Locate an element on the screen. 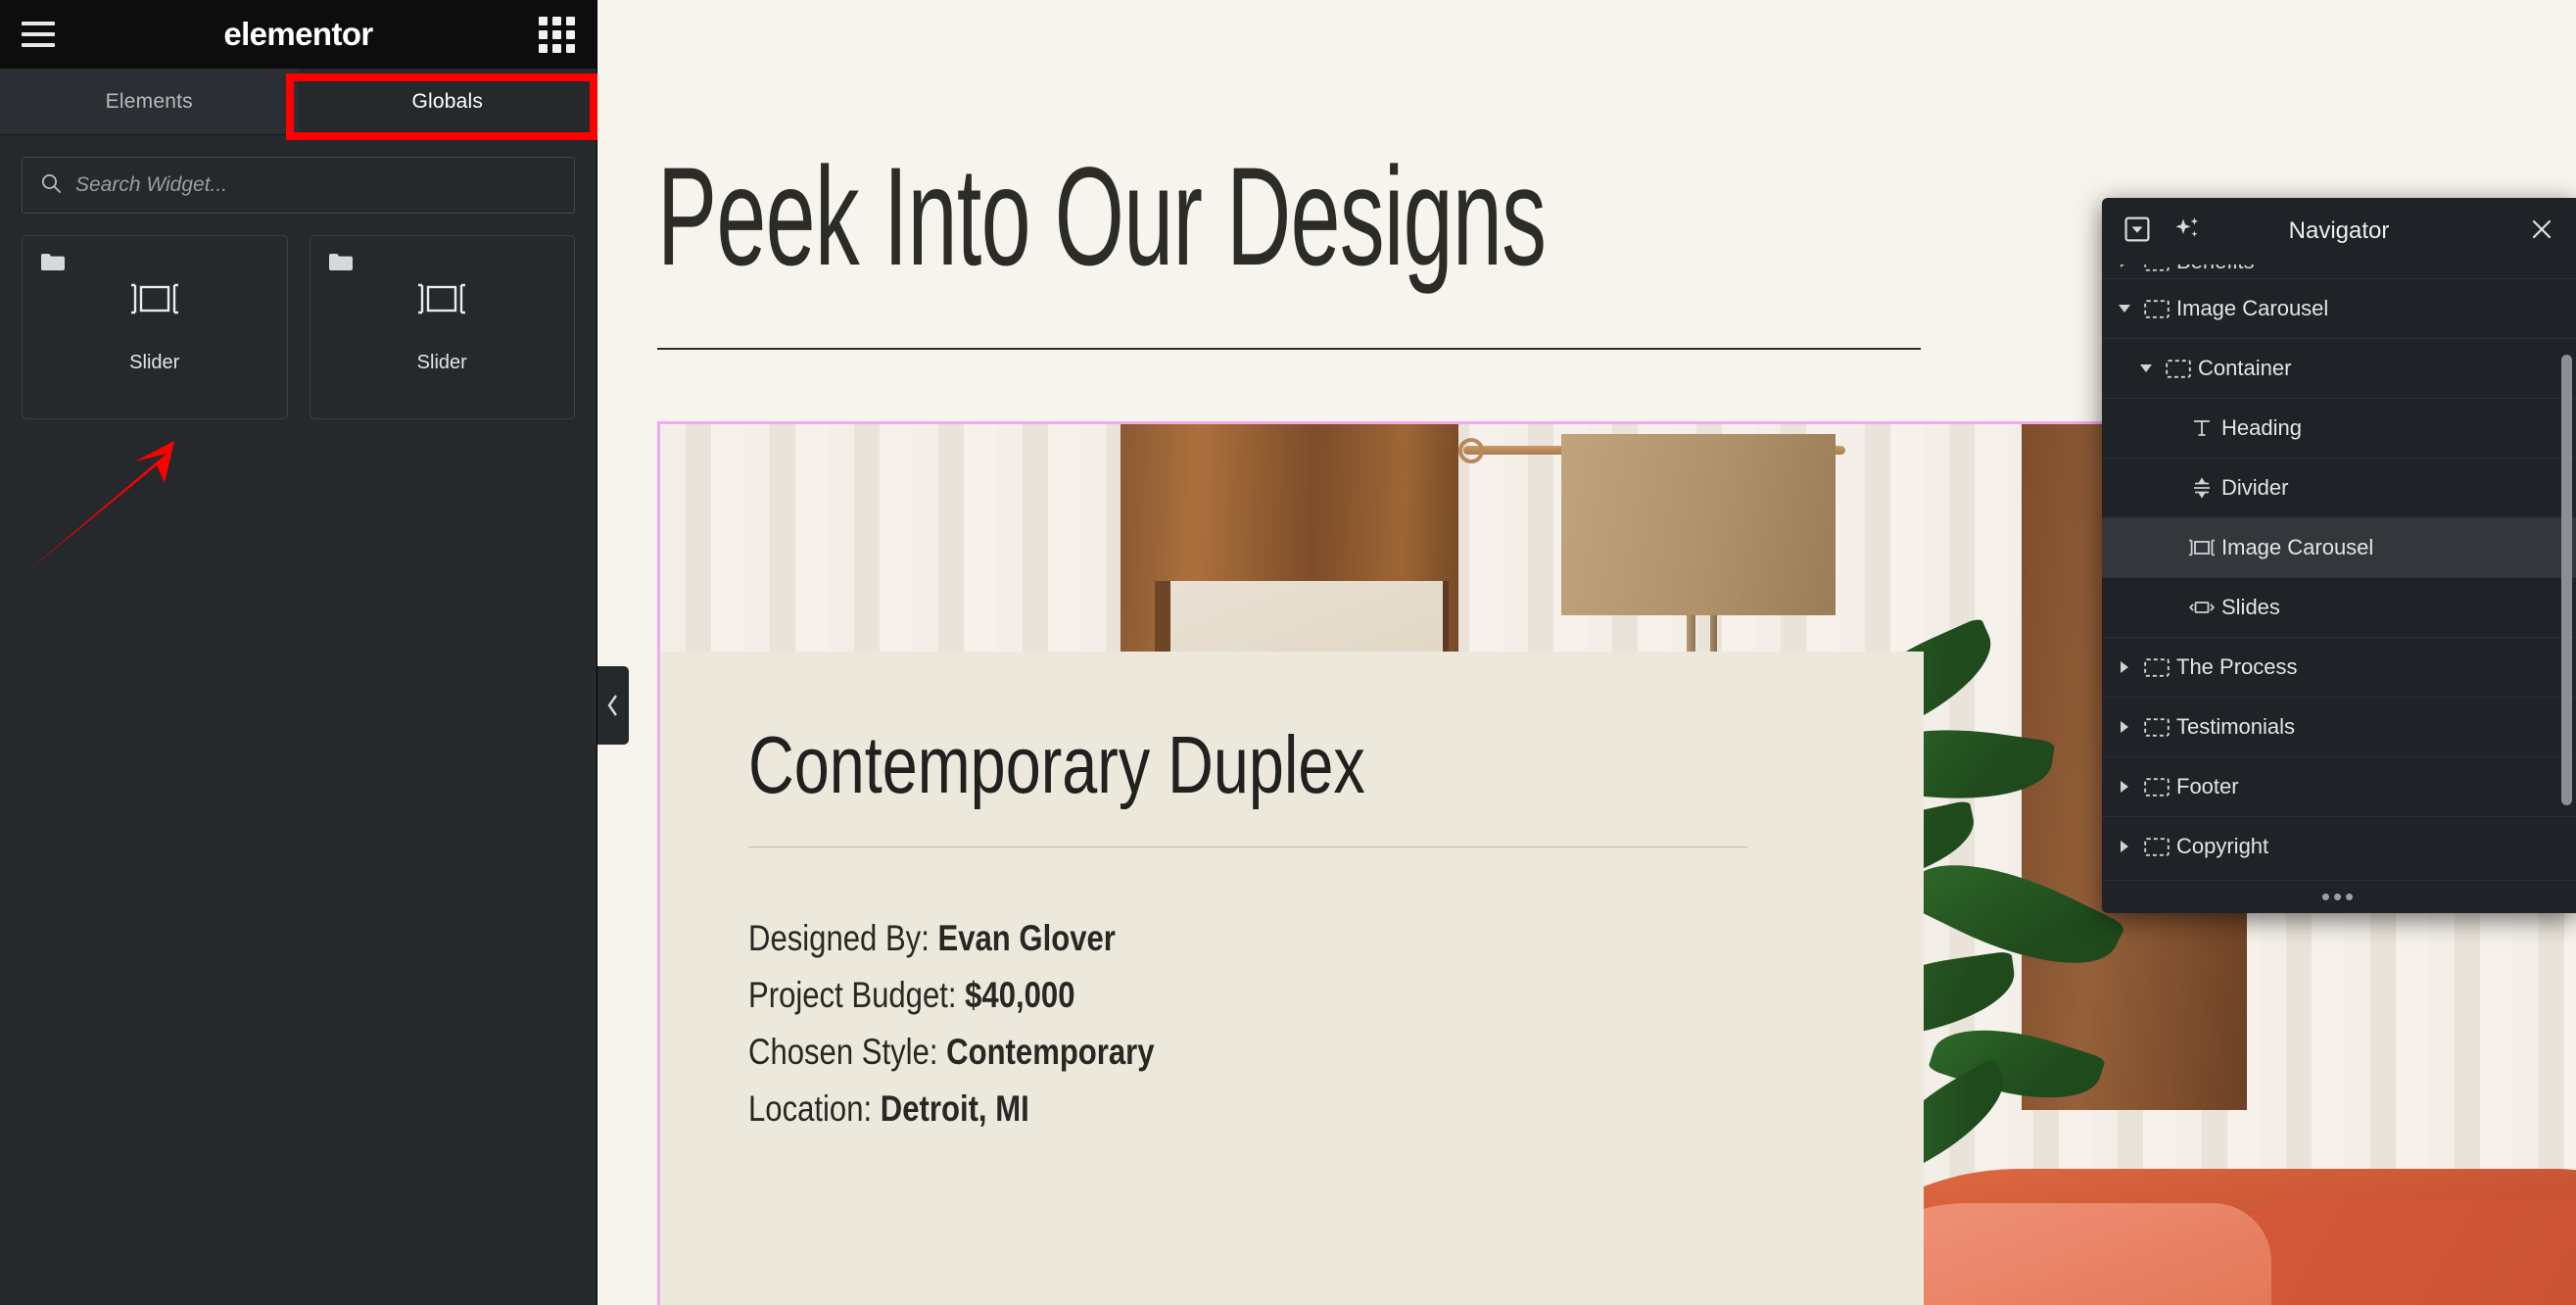  nav-item-slides: Slides is located at coordinates (2339, 607).